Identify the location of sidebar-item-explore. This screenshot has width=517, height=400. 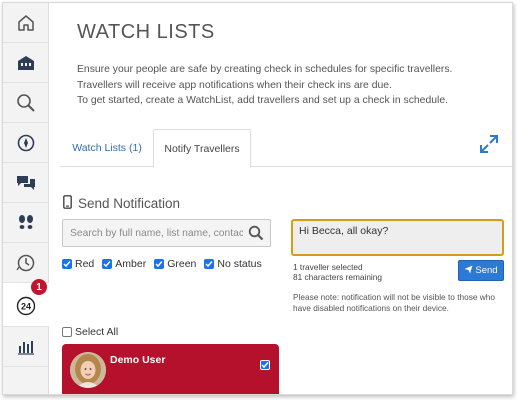
(26, 143).